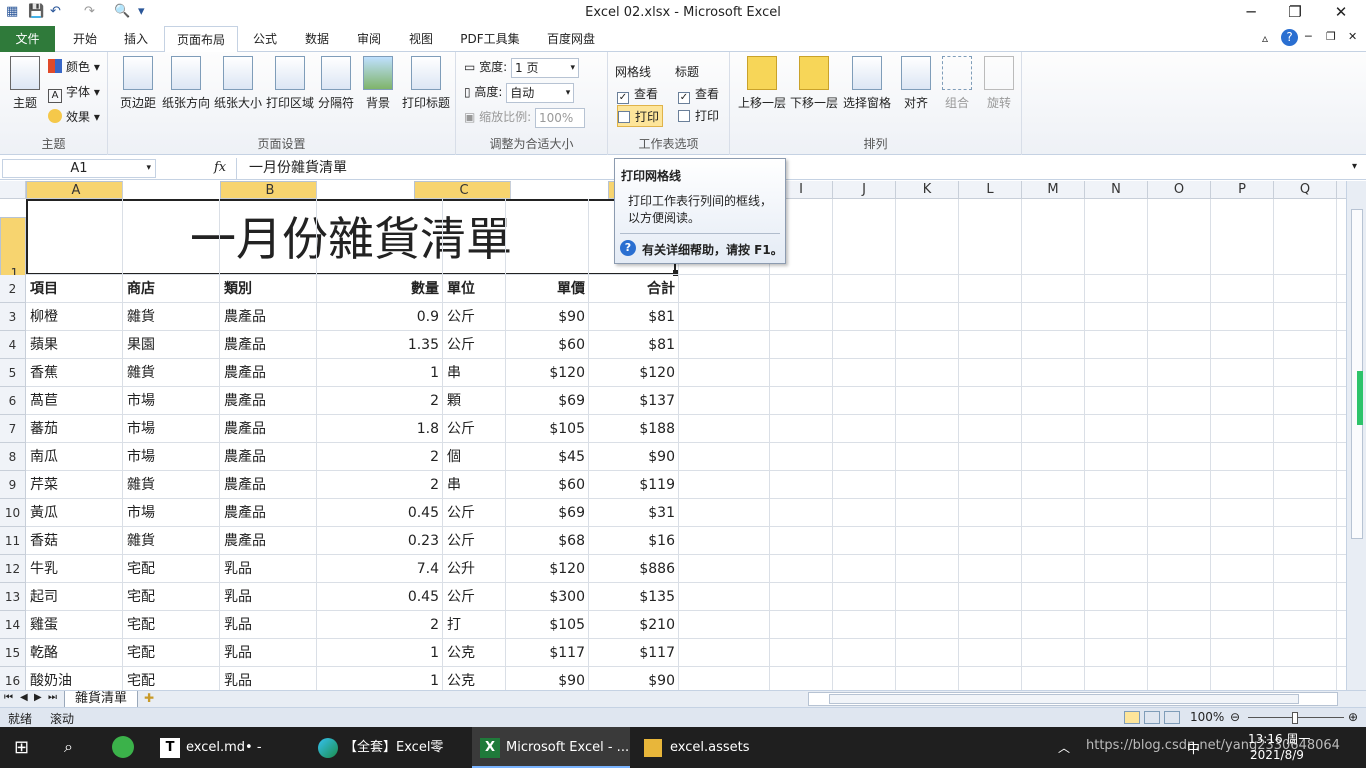 This screenshot has height=768, width=1366. I want to click on zoom-in-icon: ⊕, so click(1353, 717).